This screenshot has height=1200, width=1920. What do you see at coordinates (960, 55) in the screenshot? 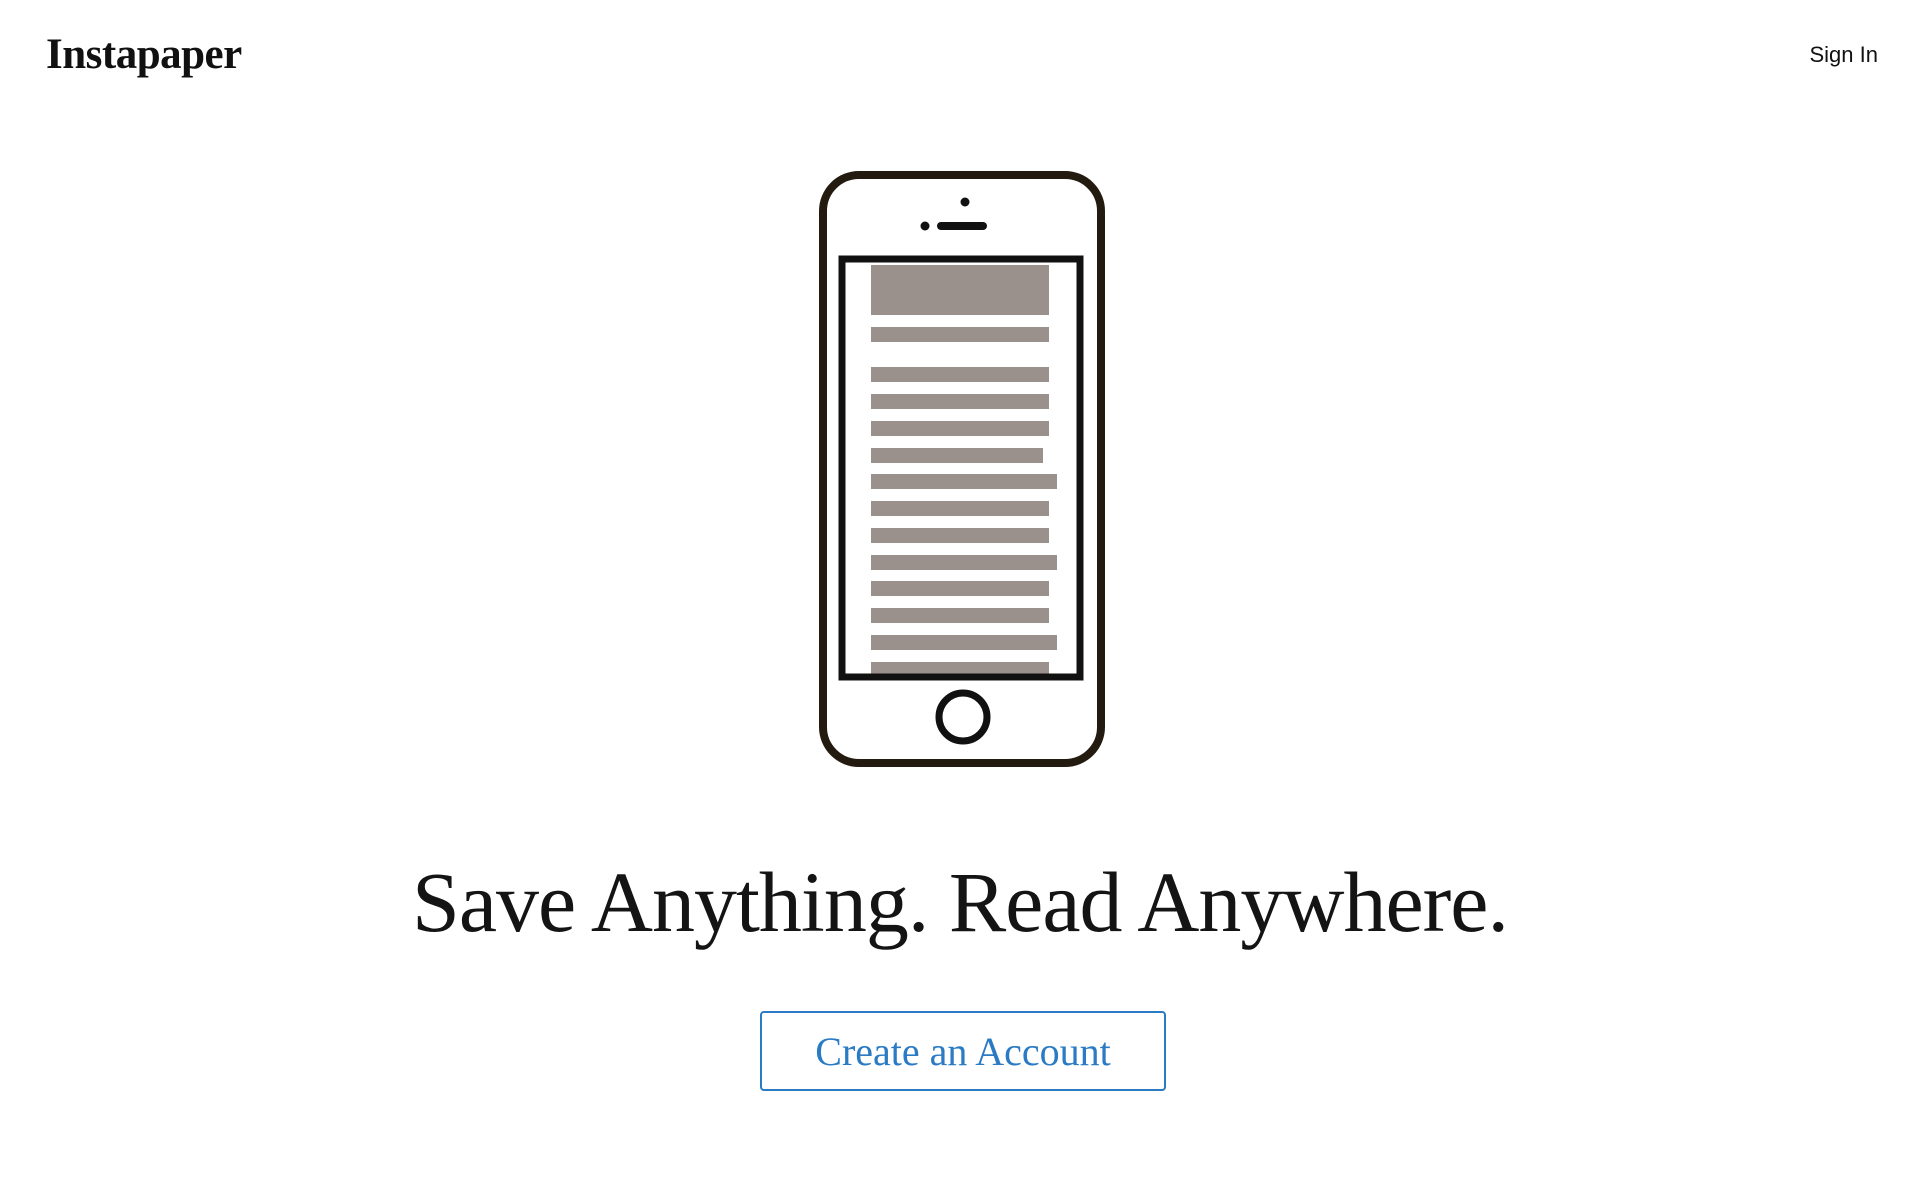
I see `top-bar: Instapaper Sign In` at bounding box center [960, 55].